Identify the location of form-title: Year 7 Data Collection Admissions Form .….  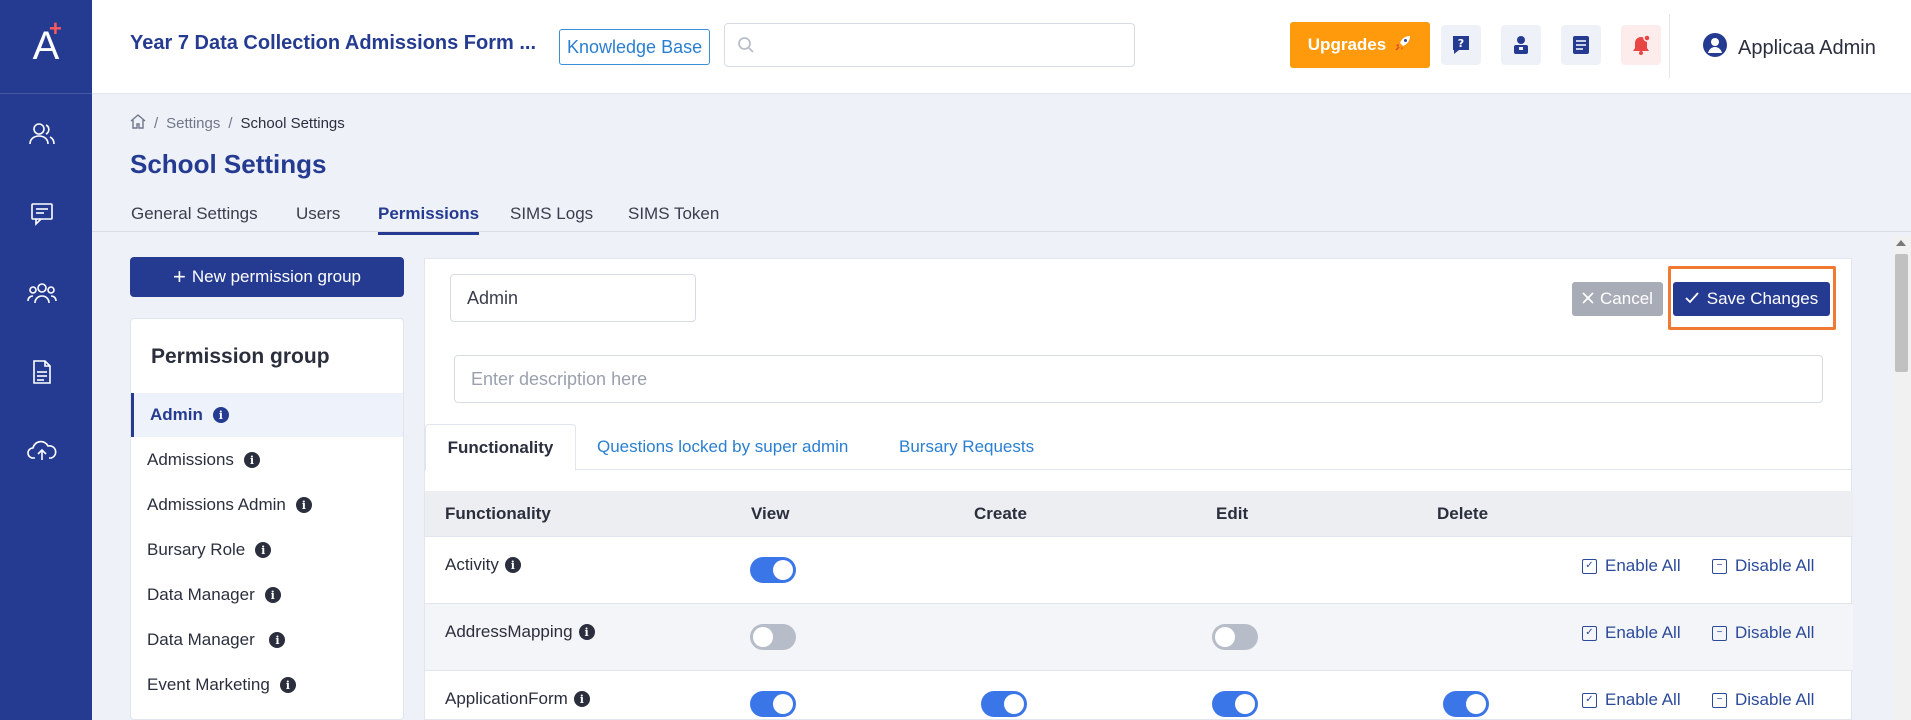
(335, 43).